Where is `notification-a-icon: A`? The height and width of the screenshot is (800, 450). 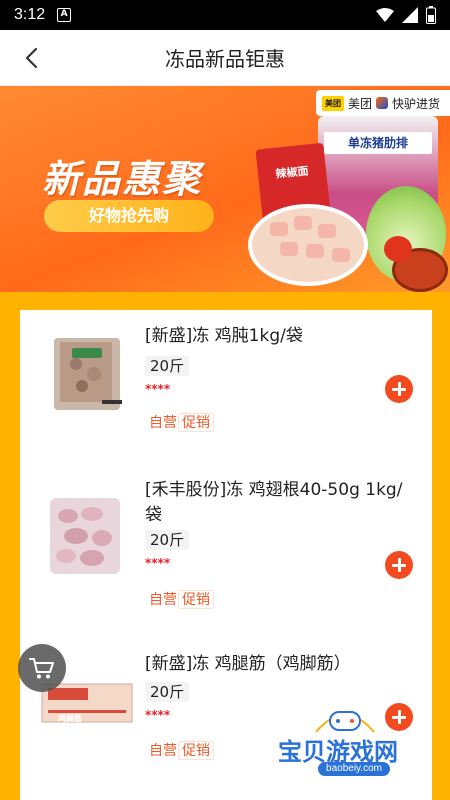
notification-a-icon: A is located at coordinates (64, 15).